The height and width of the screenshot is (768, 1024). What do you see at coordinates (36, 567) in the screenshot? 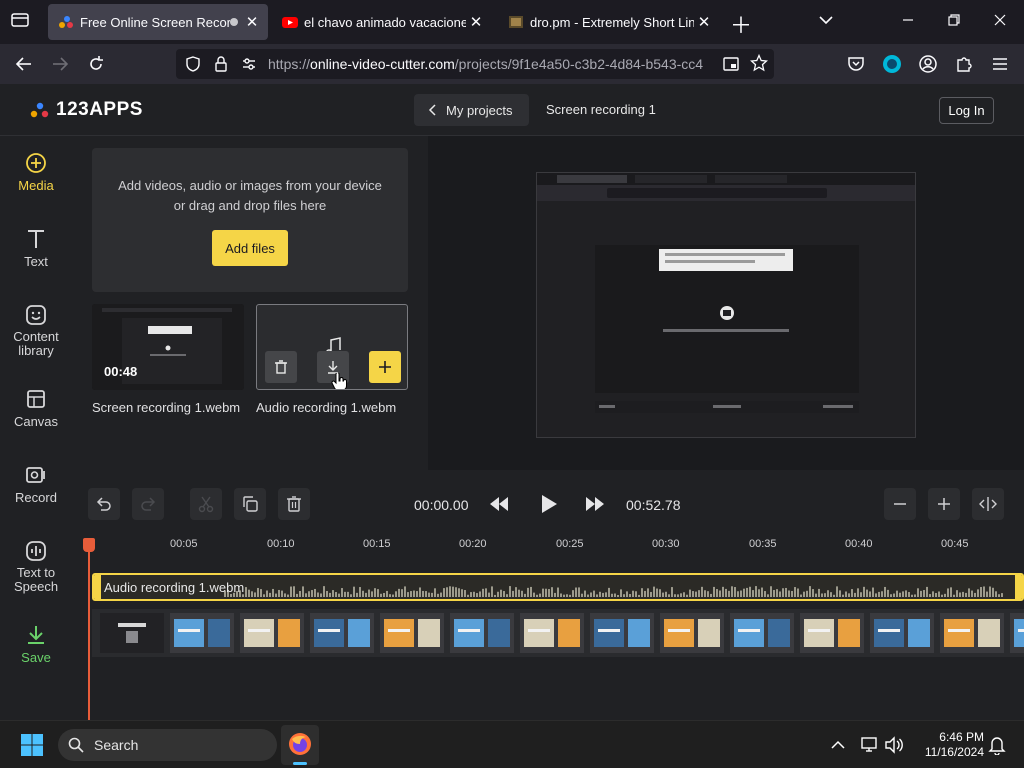
I see `sidebar-item-text-to-speech: Text to Speech` at bounding box center [36, 567].